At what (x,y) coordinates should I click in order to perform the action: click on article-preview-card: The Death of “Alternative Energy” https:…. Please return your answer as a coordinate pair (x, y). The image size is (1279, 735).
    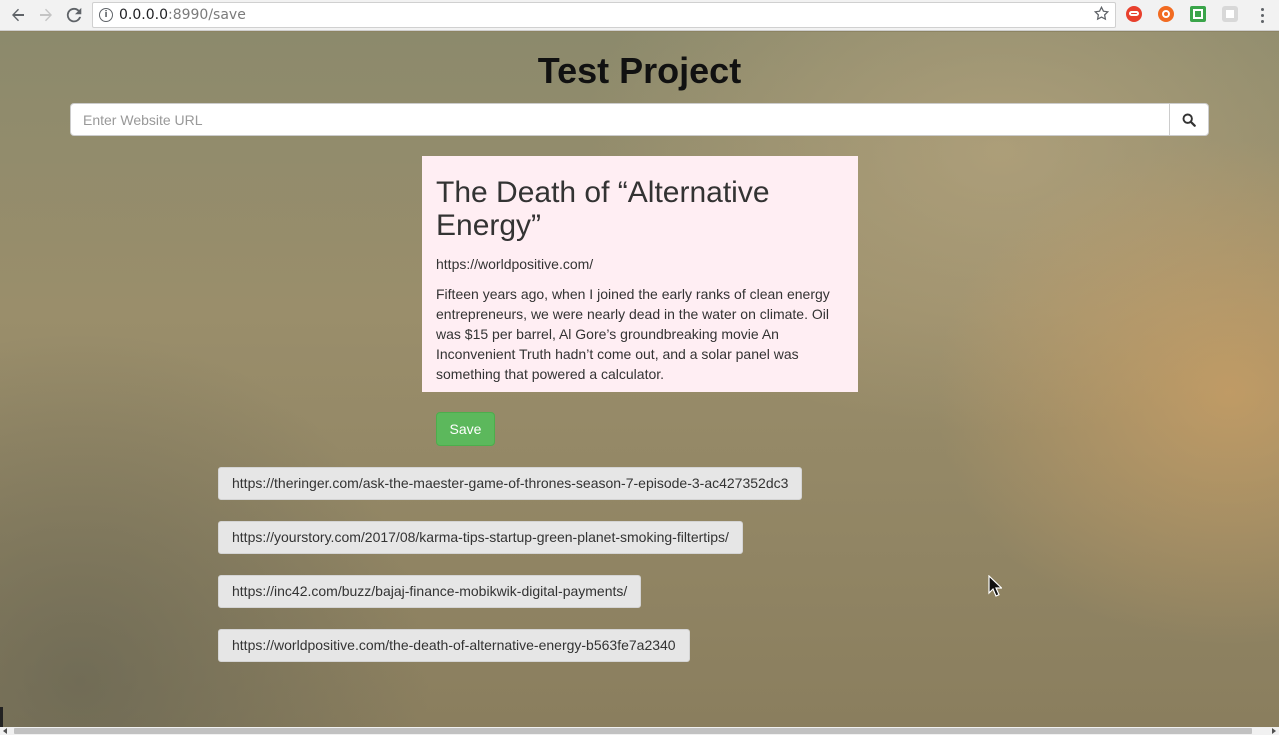
    Looking at the image, I should click on (640, 274).